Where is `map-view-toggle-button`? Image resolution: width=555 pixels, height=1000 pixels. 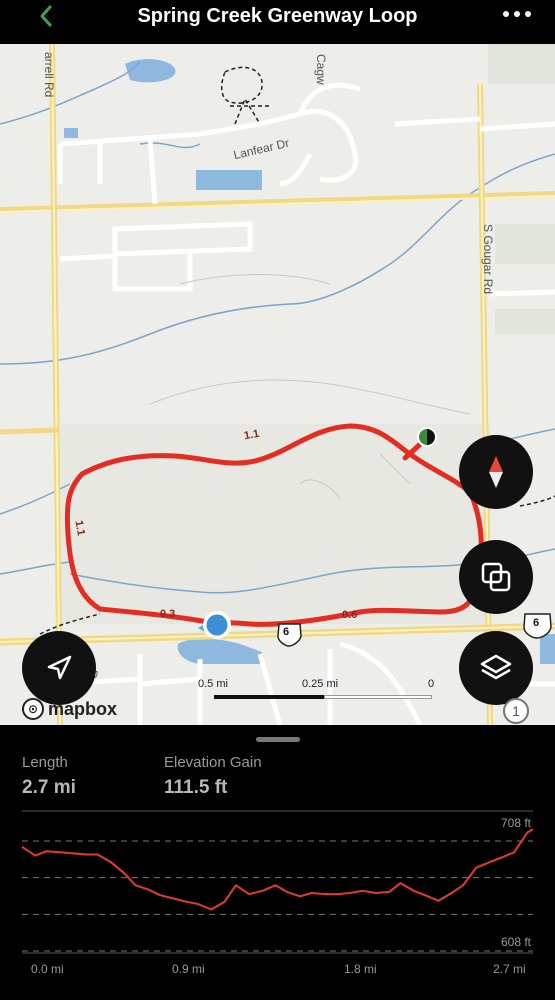 map-view-toggle-button is located at coordinates (496, 577).